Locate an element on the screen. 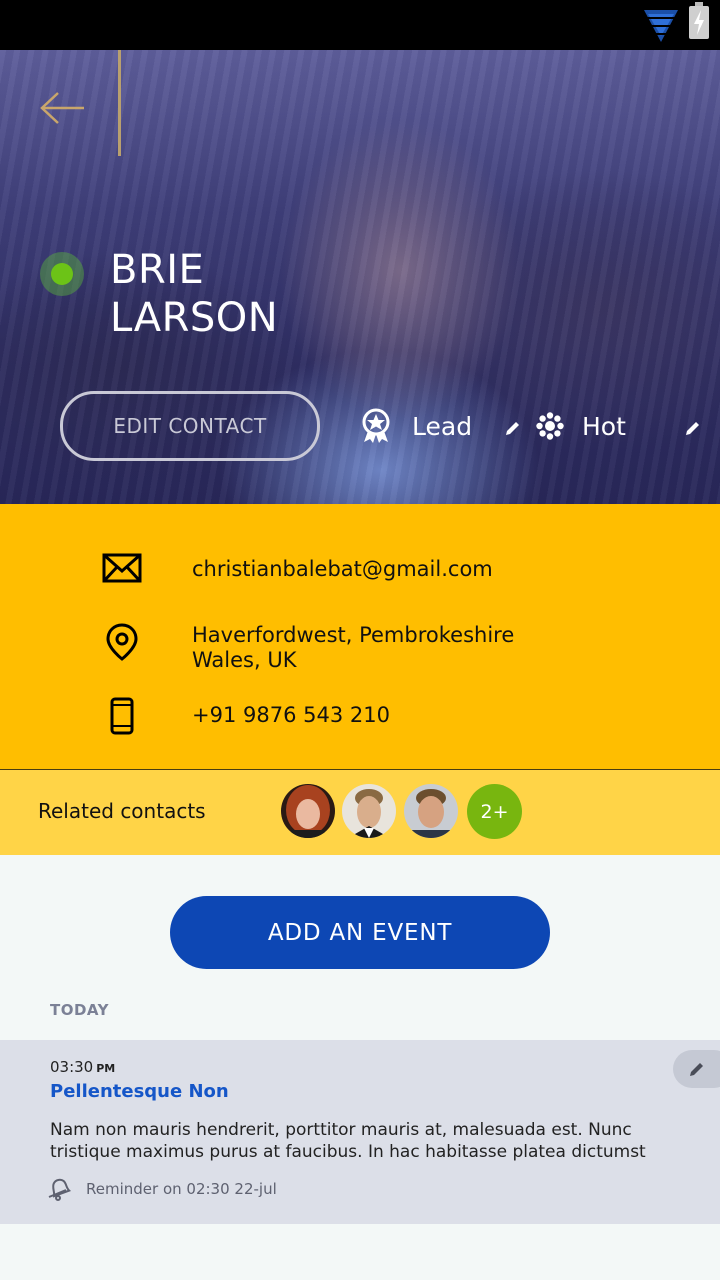 Image resolution: width=720 pixels, height=1280 pixels. event-time-value: 03:30 is located at coordinates (72, 1067).